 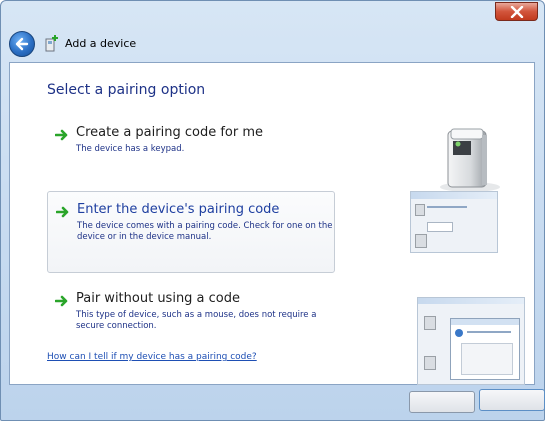 I want to click on dialog-thumbnail-large, so click(x=471, y=341).